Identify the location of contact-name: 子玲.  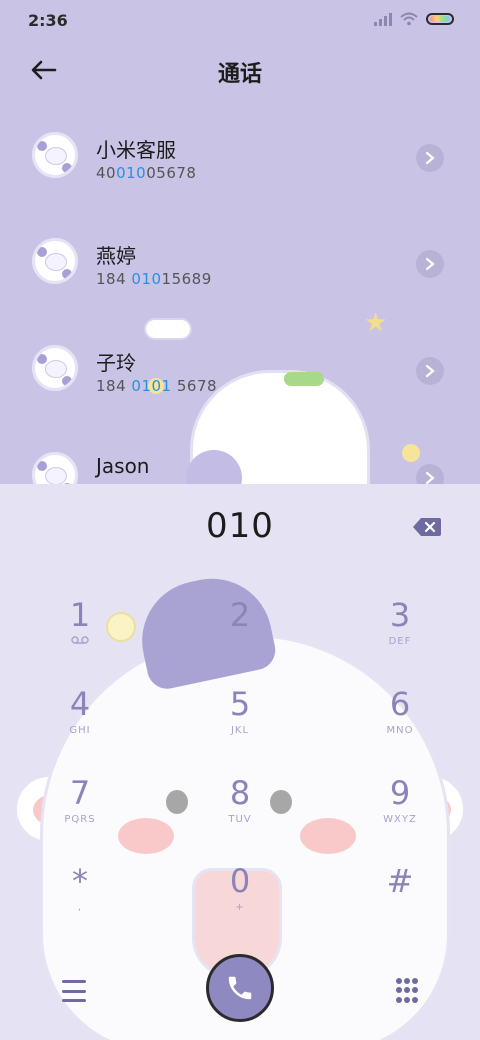
(116, 363).